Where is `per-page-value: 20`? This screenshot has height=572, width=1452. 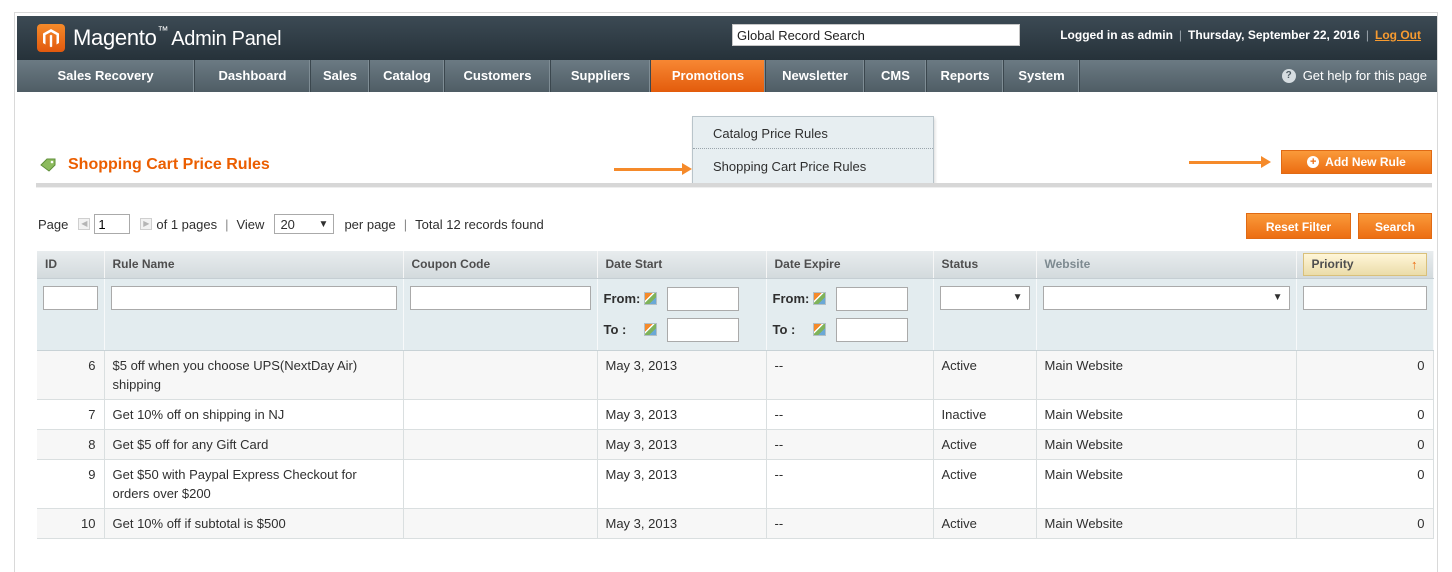 per-page-value: 20 is located at coordinates (287, 224).